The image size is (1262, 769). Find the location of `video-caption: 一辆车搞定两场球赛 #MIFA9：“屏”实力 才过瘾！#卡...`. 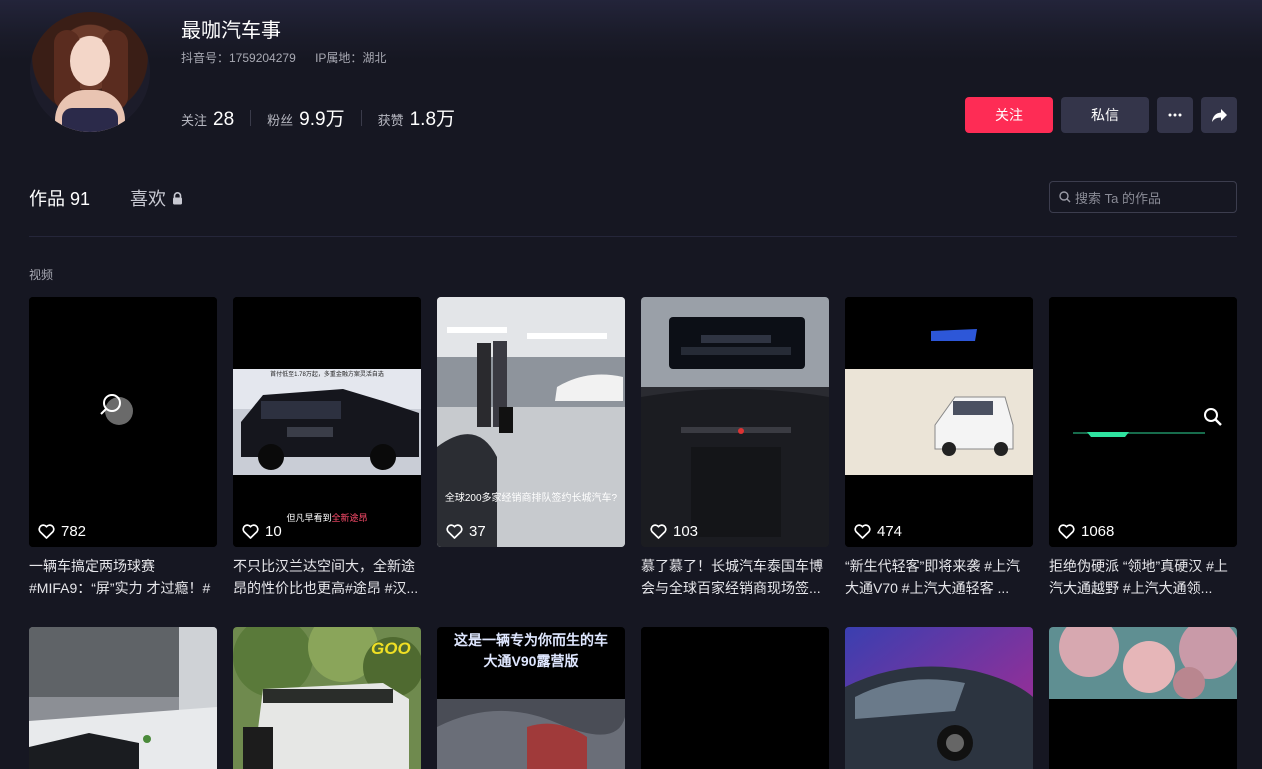

video-caption: 一辆车搞定两场球赛 #MIFA9：“屏”实力 才过瘾！#卡... is located at coordinates (123, 577).